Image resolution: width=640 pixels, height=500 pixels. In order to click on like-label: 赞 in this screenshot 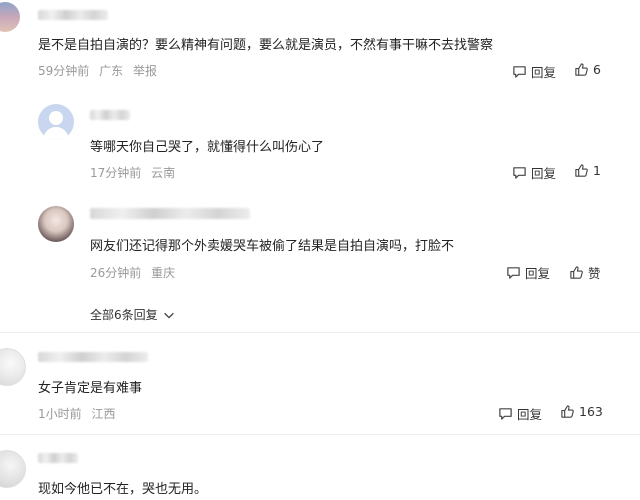, I will do `click(594, 273)`.